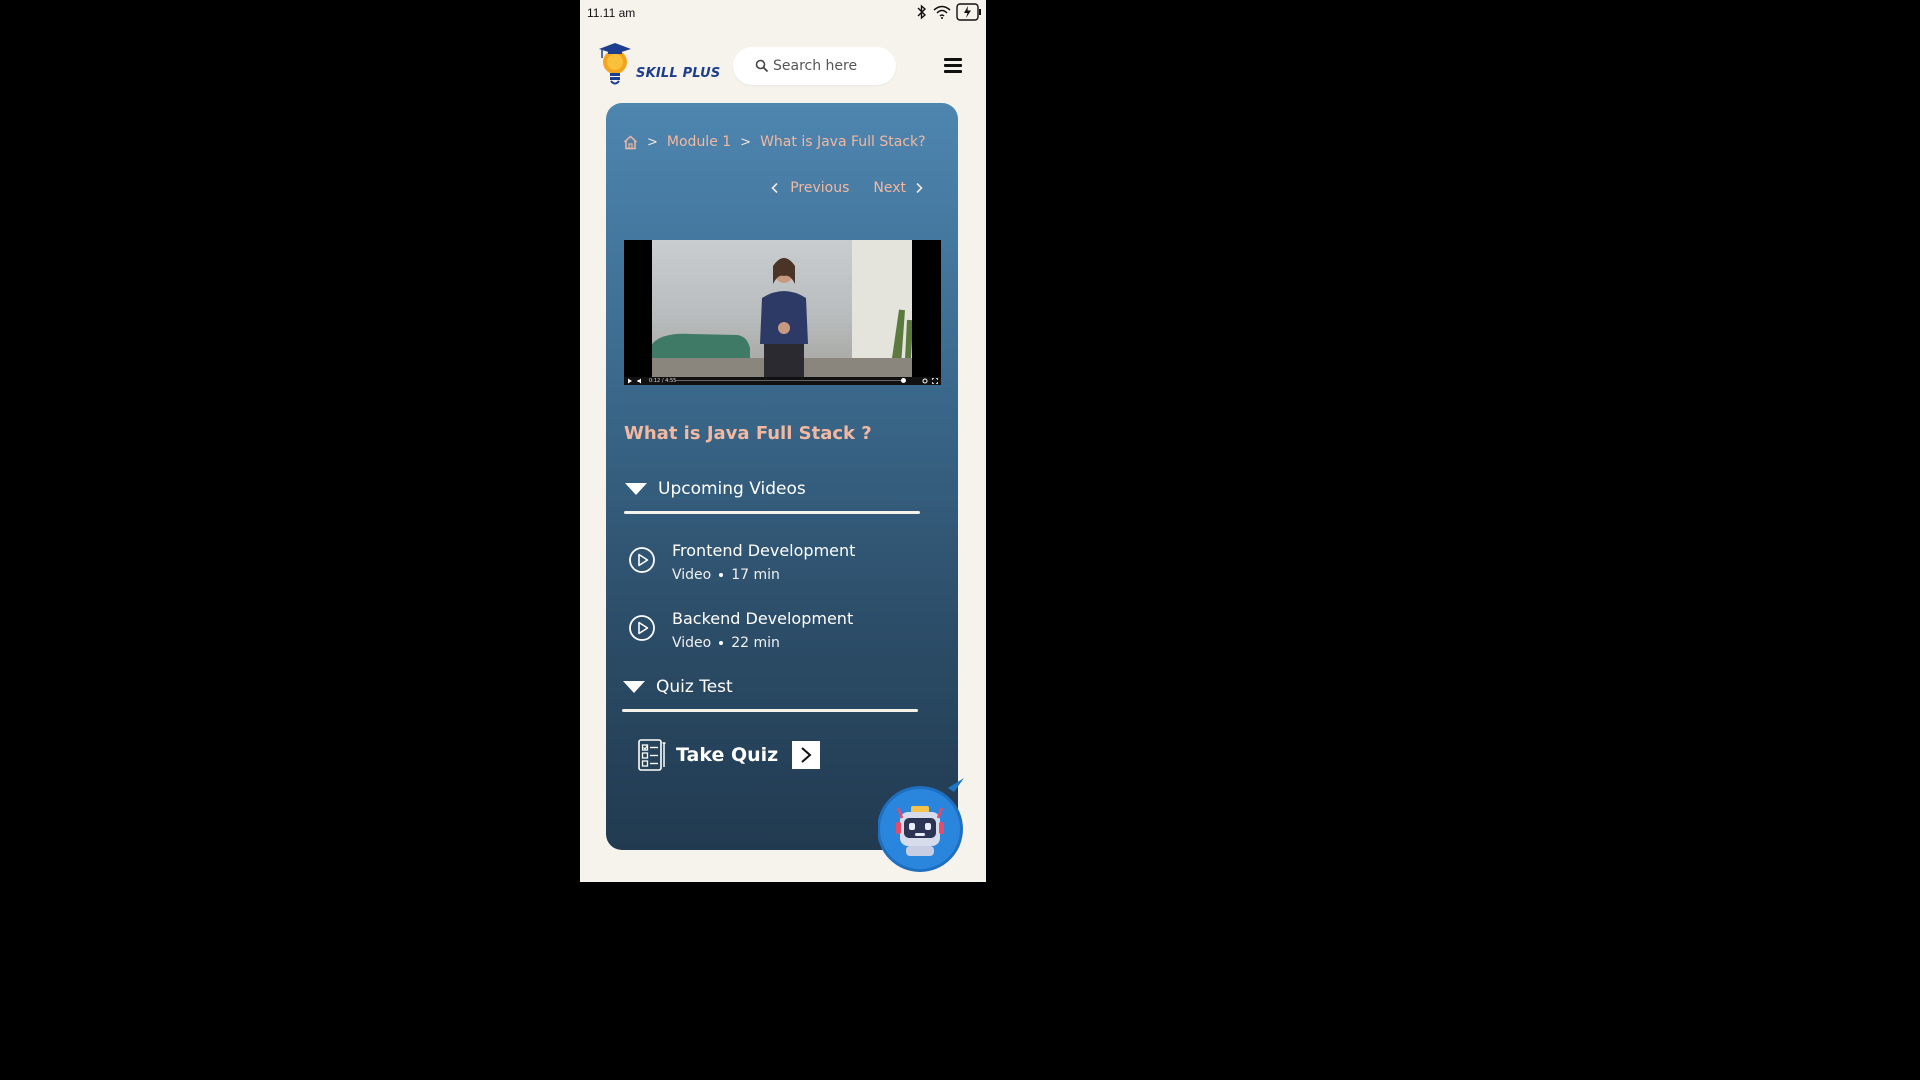  Describe the element at coordinates (935, 381) in the screenshot. I see `fullscreen-icon` at that location.